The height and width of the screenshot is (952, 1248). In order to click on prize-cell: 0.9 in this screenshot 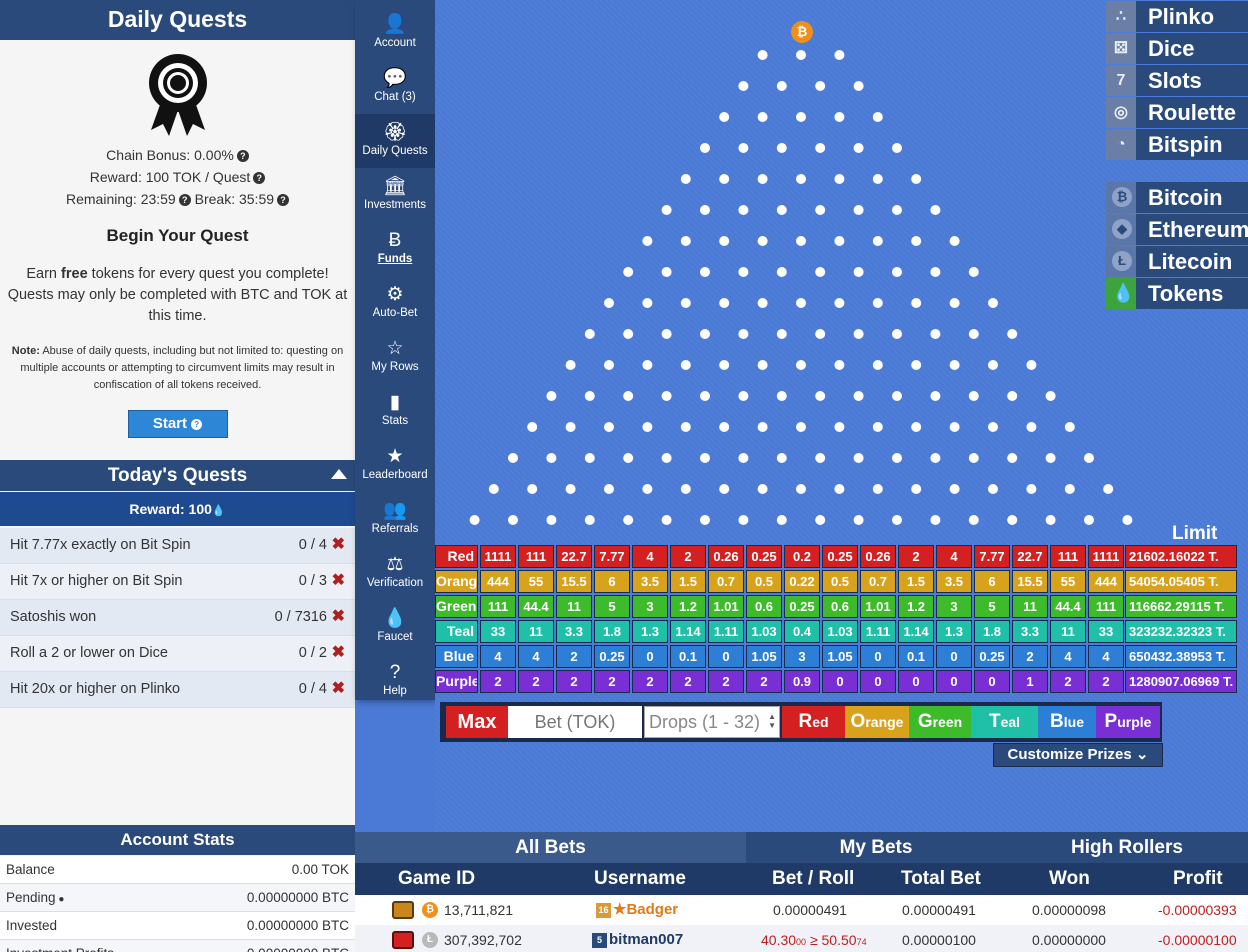, I will do `click(802, 681)`.